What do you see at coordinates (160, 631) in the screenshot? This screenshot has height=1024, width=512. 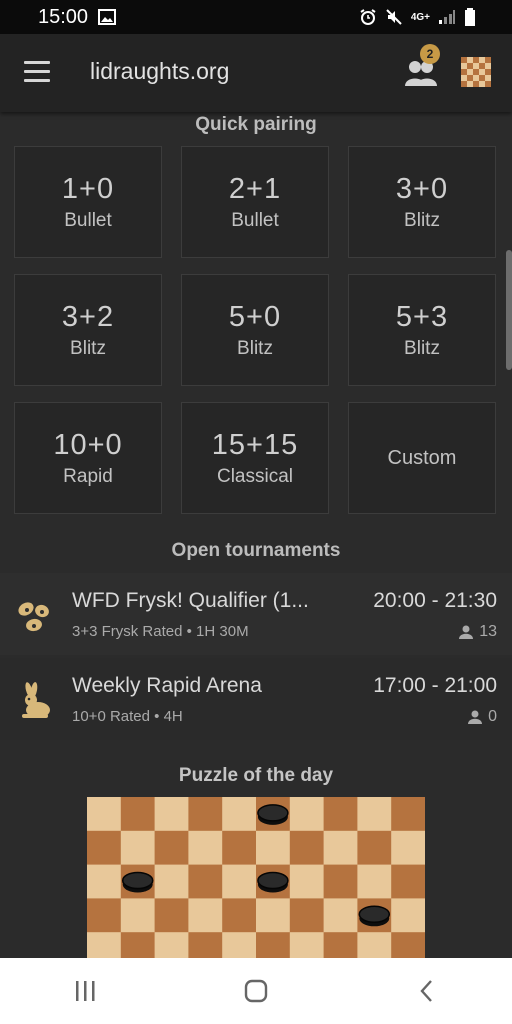 I see `tournament-info: 3+3 Frysk Rated • 1H 30M` at bounding box center [160, 631].